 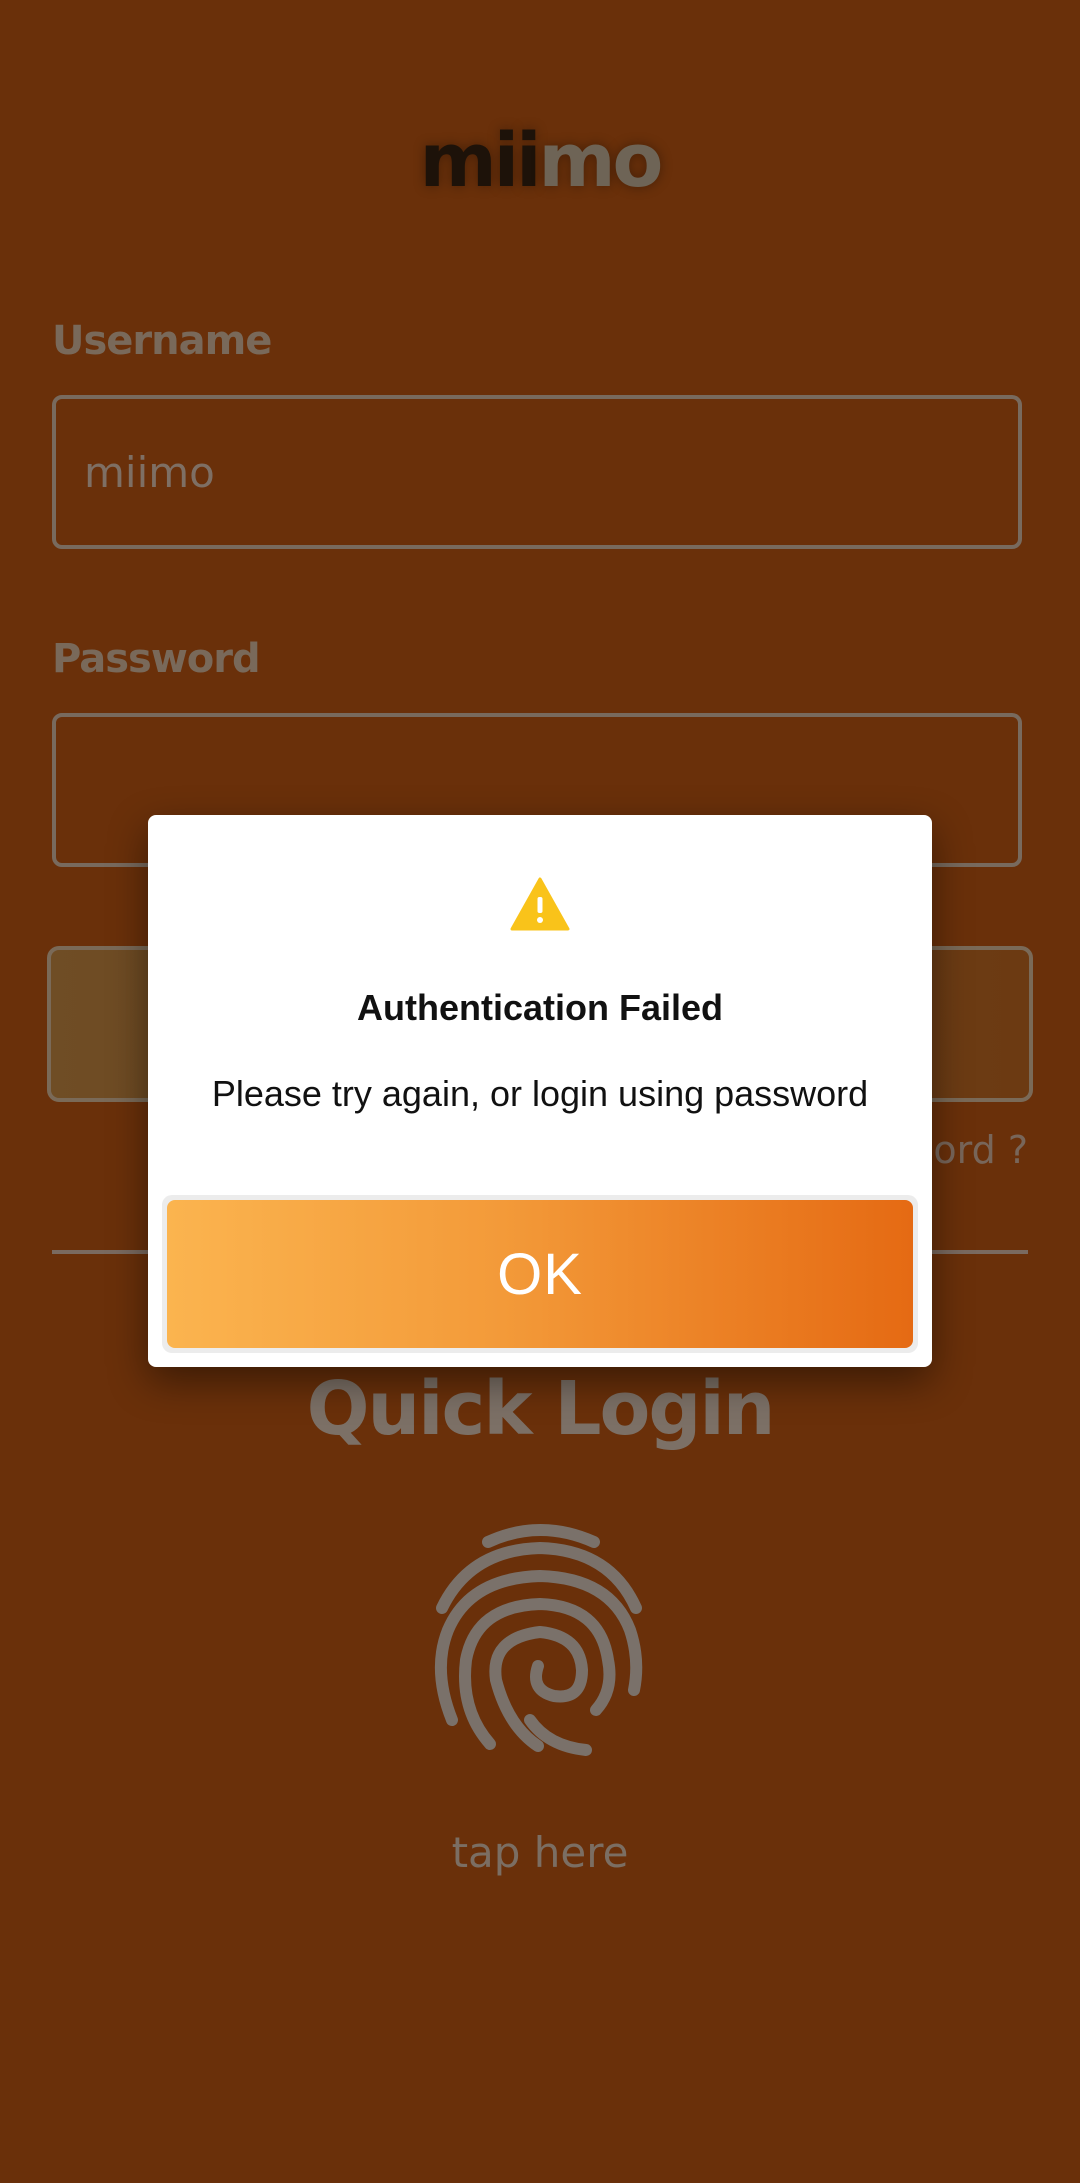 I want to click on quick-login-title: Quick Login, so click(x=541, y=1409).